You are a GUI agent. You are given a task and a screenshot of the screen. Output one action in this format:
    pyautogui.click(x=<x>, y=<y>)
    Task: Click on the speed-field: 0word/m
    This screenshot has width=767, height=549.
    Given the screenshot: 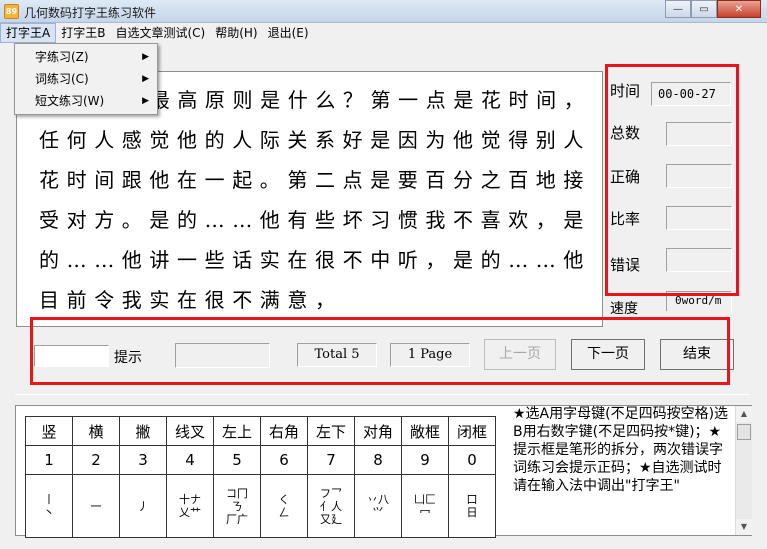 What is the action you would take?
    pyautogui.click(x=699, y=301)
    